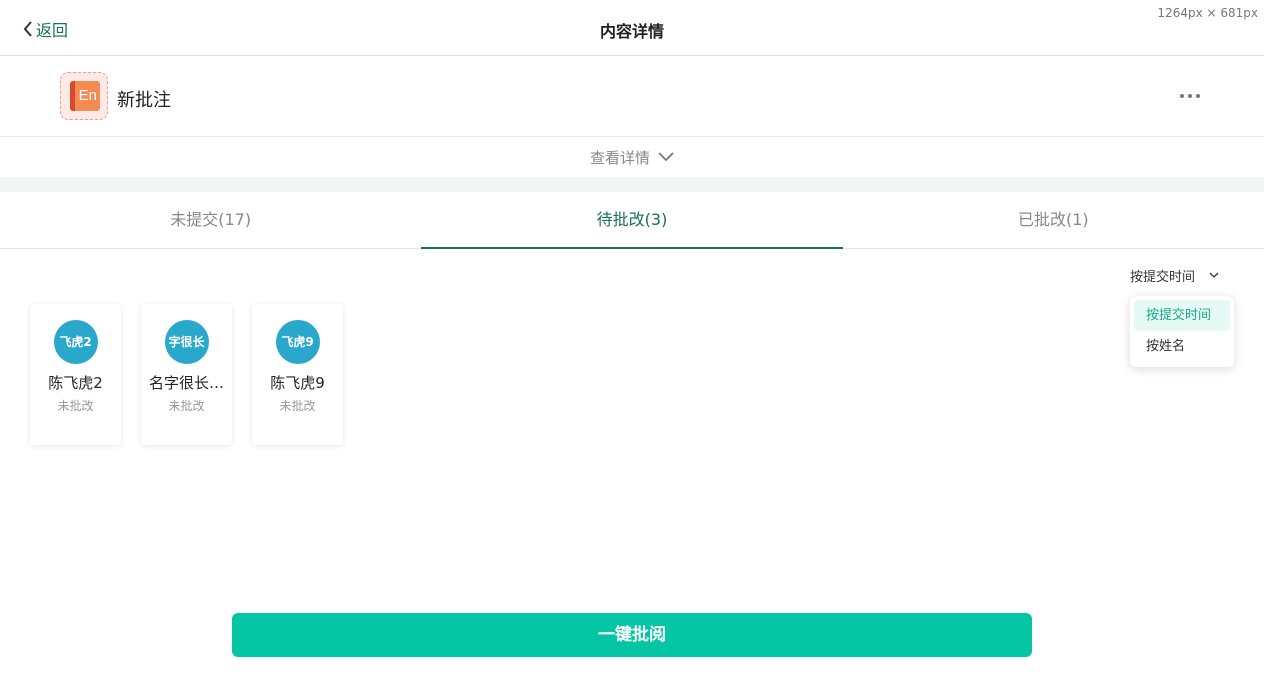  I want to click on top-bar: 返回 内容详情 1264px × 681px, so click(632, 28).